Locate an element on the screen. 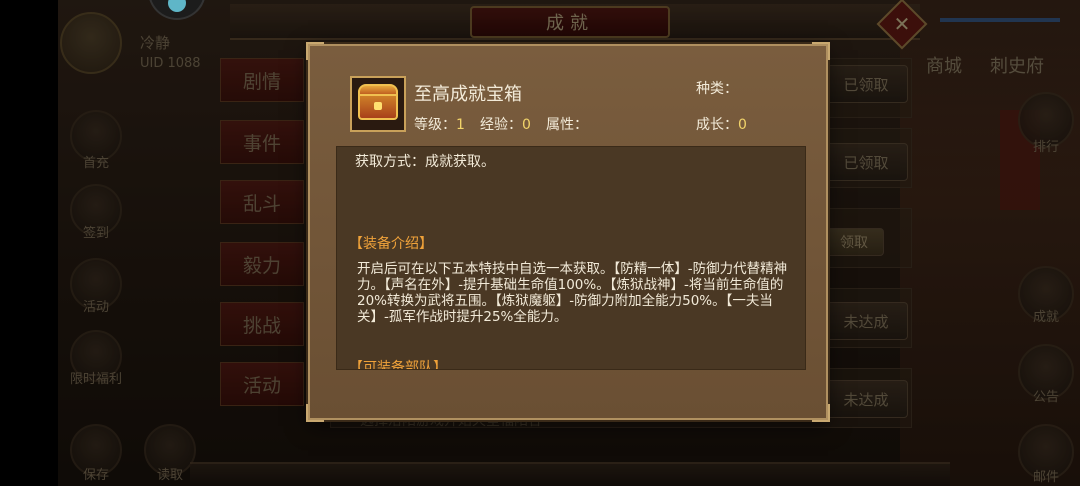  item-exp: 经验：0 is located at coordinates (505, 124).